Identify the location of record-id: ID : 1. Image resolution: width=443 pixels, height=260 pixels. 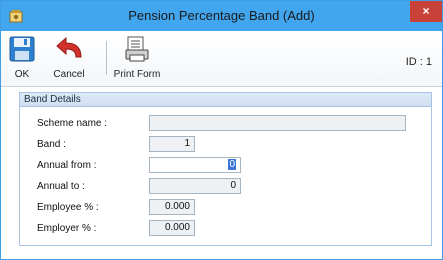
(418, 62).